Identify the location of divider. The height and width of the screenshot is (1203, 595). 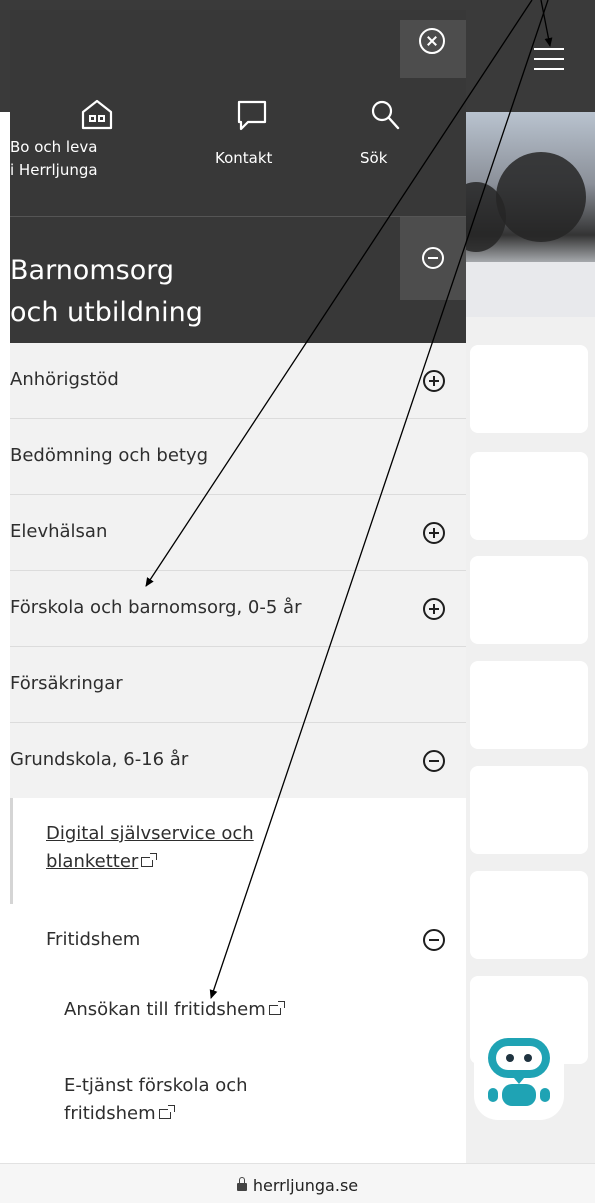
(238, 216).